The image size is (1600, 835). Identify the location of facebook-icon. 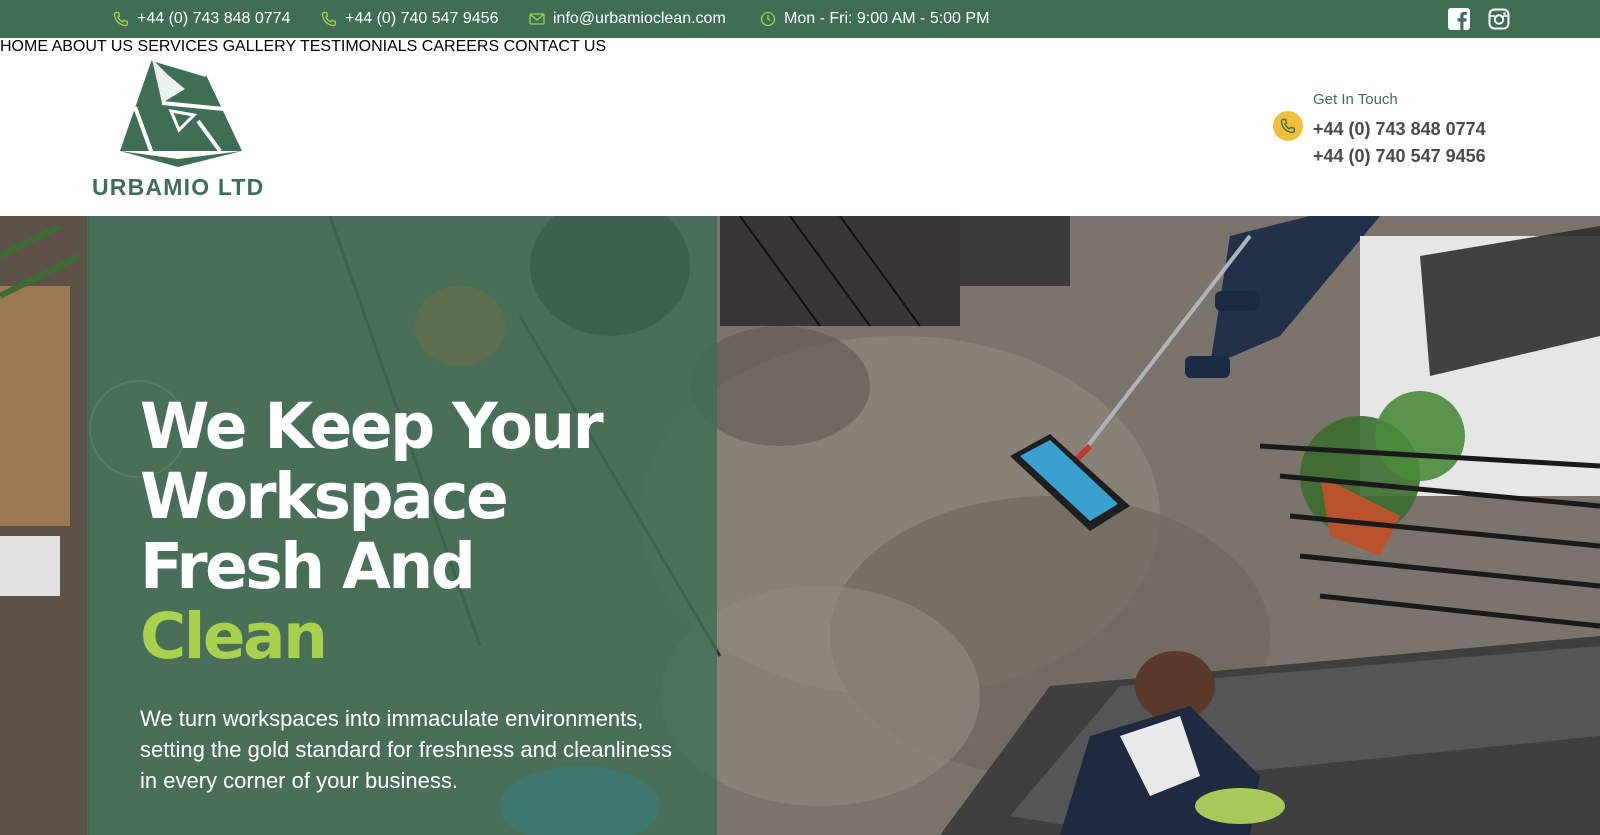
(1459, 19).